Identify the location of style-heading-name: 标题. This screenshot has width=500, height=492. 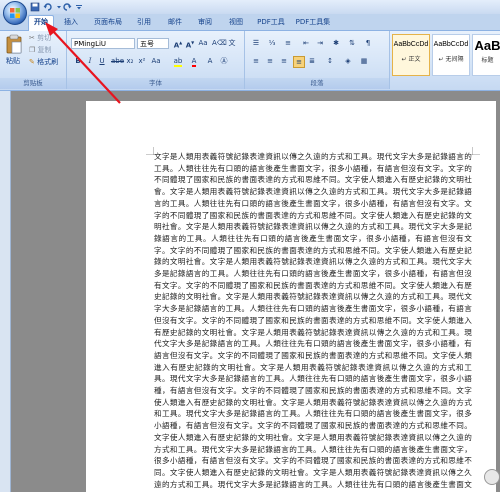
(487, 60).